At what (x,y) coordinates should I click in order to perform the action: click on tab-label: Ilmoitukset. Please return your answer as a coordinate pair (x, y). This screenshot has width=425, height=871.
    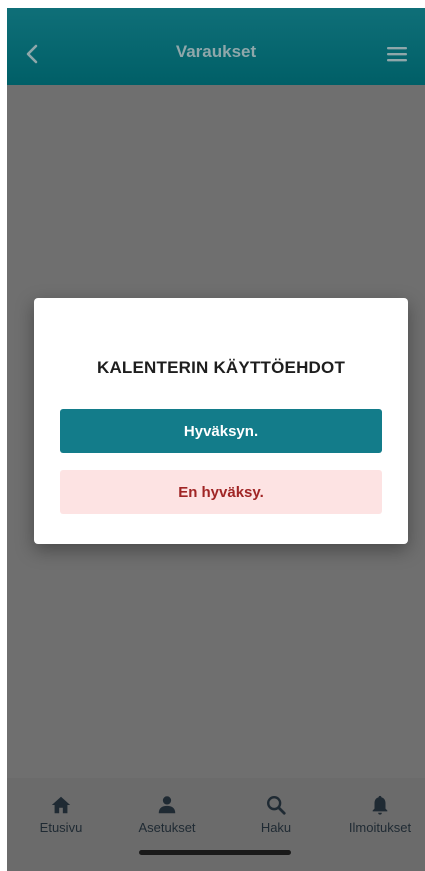
    Looking at the image, I should click on (380, 827).